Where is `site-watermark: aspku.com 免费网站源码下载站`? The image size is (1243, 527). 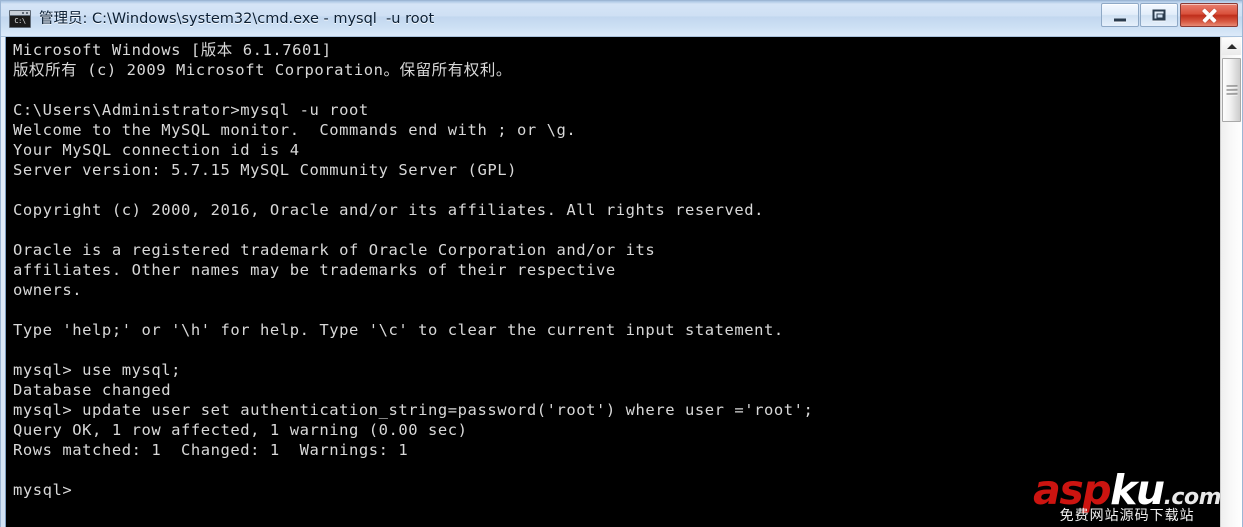
site-watermark: aspku.com 免费网站源码下载站 is located at coordinates (1127, 497).